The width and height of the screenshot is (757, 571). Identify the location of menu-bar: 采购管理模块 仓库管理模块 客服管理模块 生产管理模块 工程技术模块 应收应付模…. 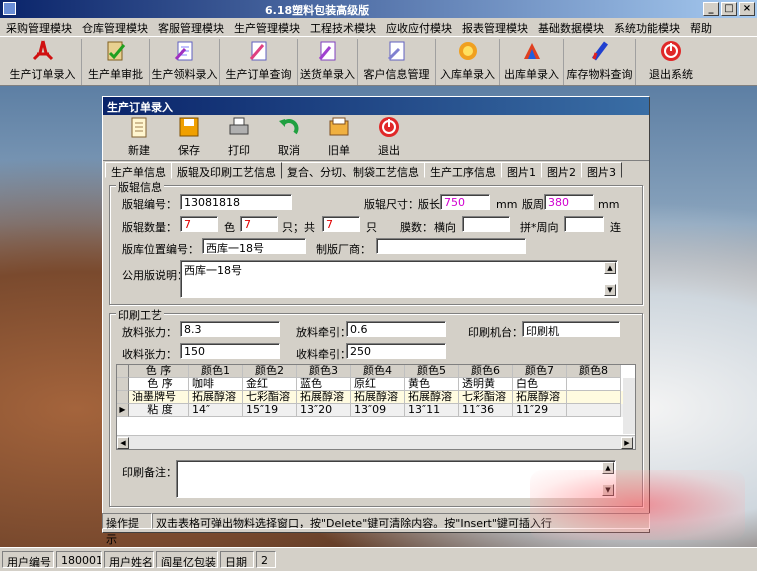
(378, 27).